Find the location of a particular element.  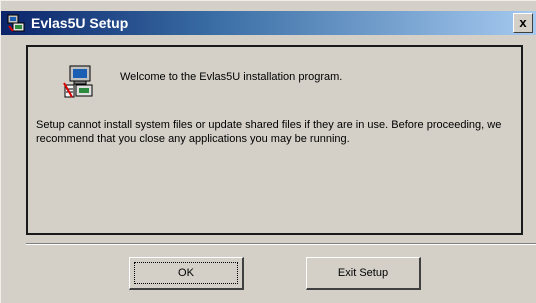

ok-button-label: OK is located at coordinates (186, 273).